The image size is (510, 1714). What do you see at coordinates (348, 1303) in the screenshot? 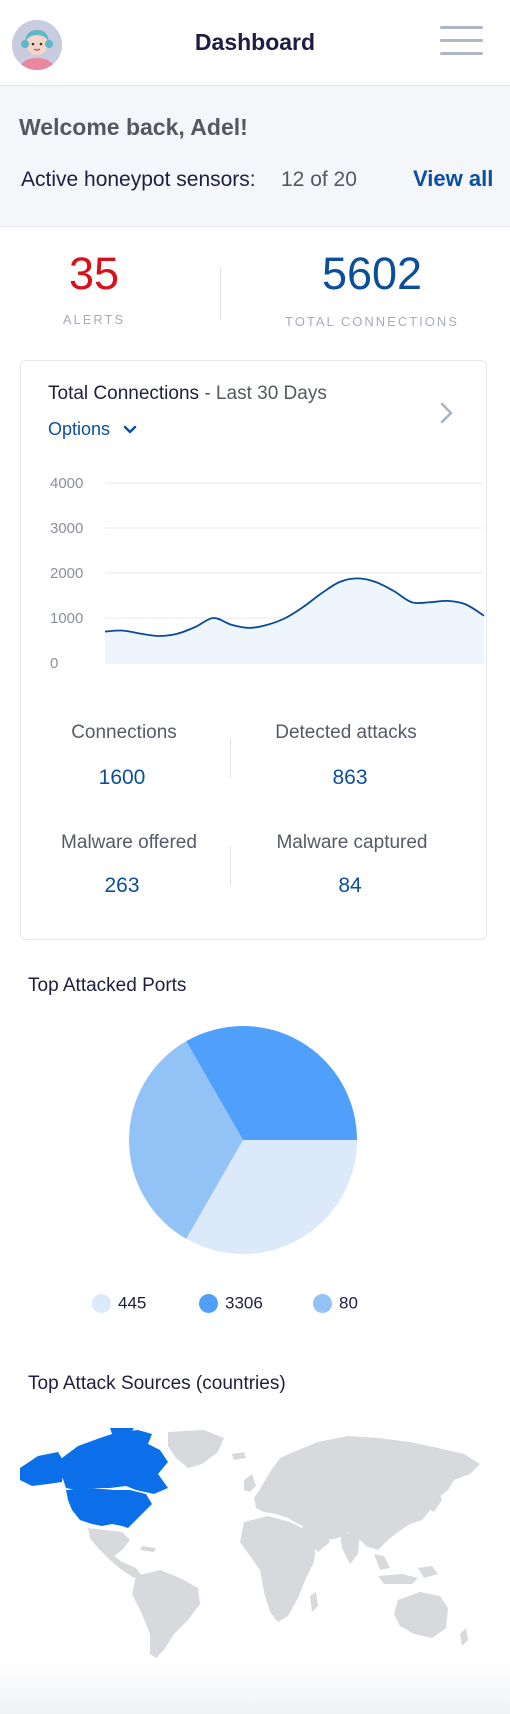
I see `legend-label: 80` at bounding box center [348, 1303].